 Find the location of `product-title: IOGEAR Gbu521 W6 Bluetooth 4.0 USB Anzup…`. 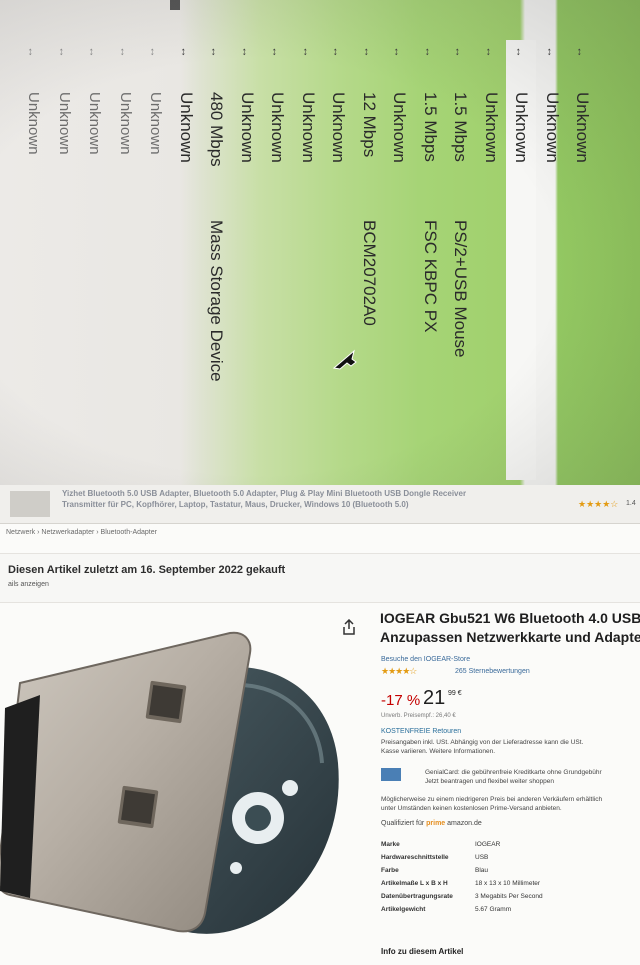

product-title: IOGEAR Gbu521 W6 Bluetooth 4.0 USB Anzup… is located at coordinates (510, 628).